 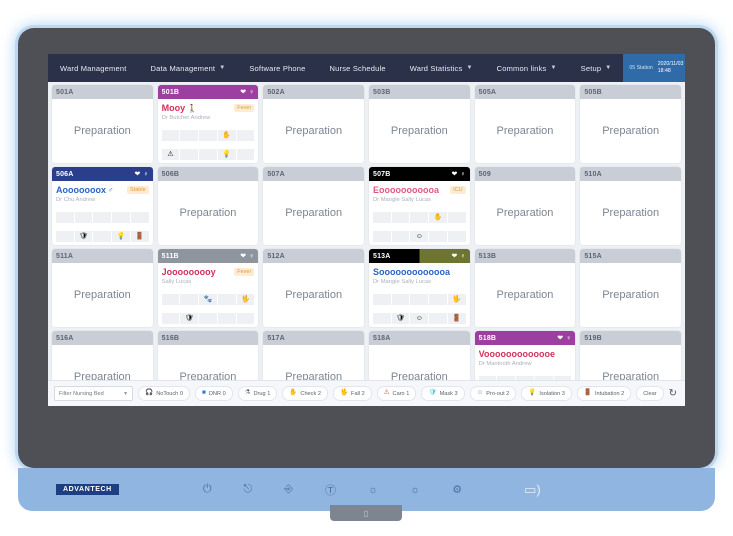 What do you see at coordinates (257, 393) in the screenshot?
I see `tag-filter-button: ⚗ Drug 1` at bounding box center [257, 393].